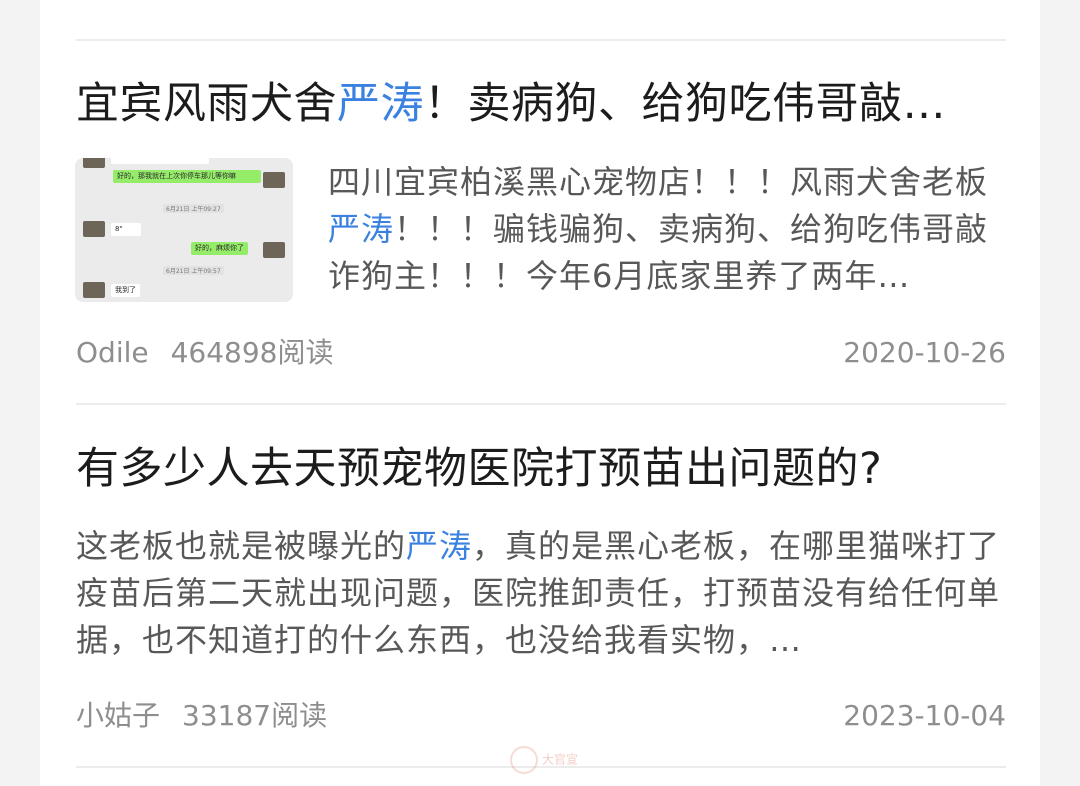 Image resolution: width=1080 pixels, height=786 pixels. What do you see at coordinates (924, 715) in the screenshot?
I see `publish-date: 2023-10-04` at bounding box center [924, 715].